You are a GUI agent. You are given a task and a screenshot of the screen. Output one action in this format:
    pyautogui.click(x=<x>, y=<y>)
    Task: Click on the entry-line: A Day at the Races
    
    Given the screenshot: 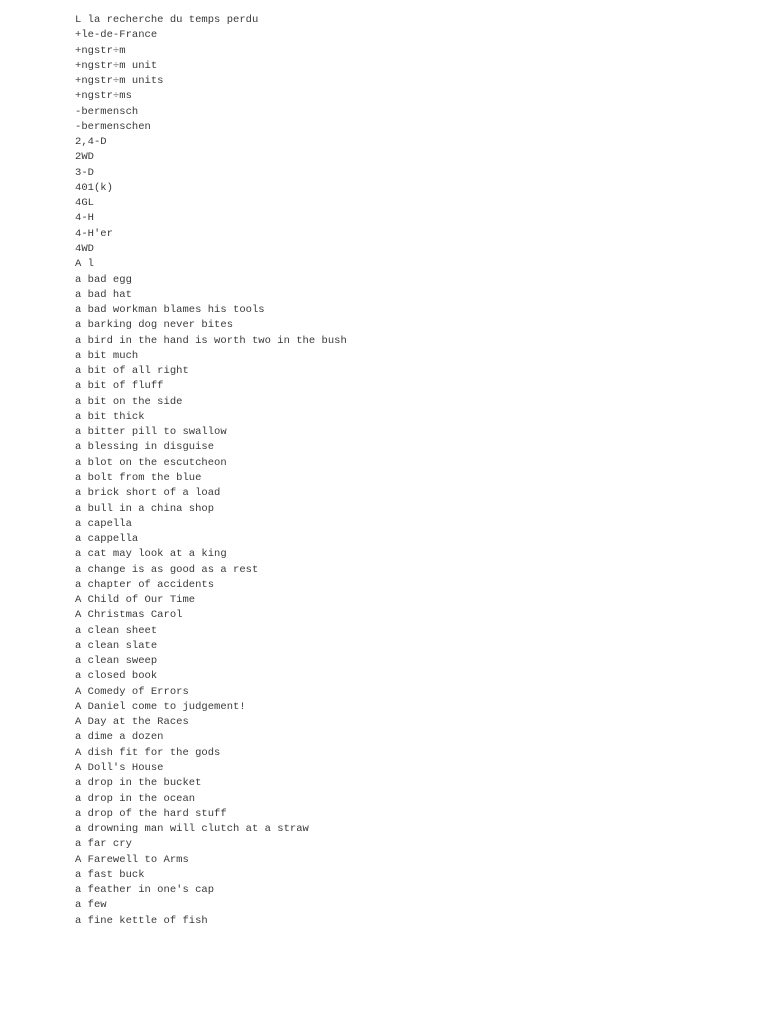 What is the action you would take?
    pyautogui.click(x=132, y=722)
    